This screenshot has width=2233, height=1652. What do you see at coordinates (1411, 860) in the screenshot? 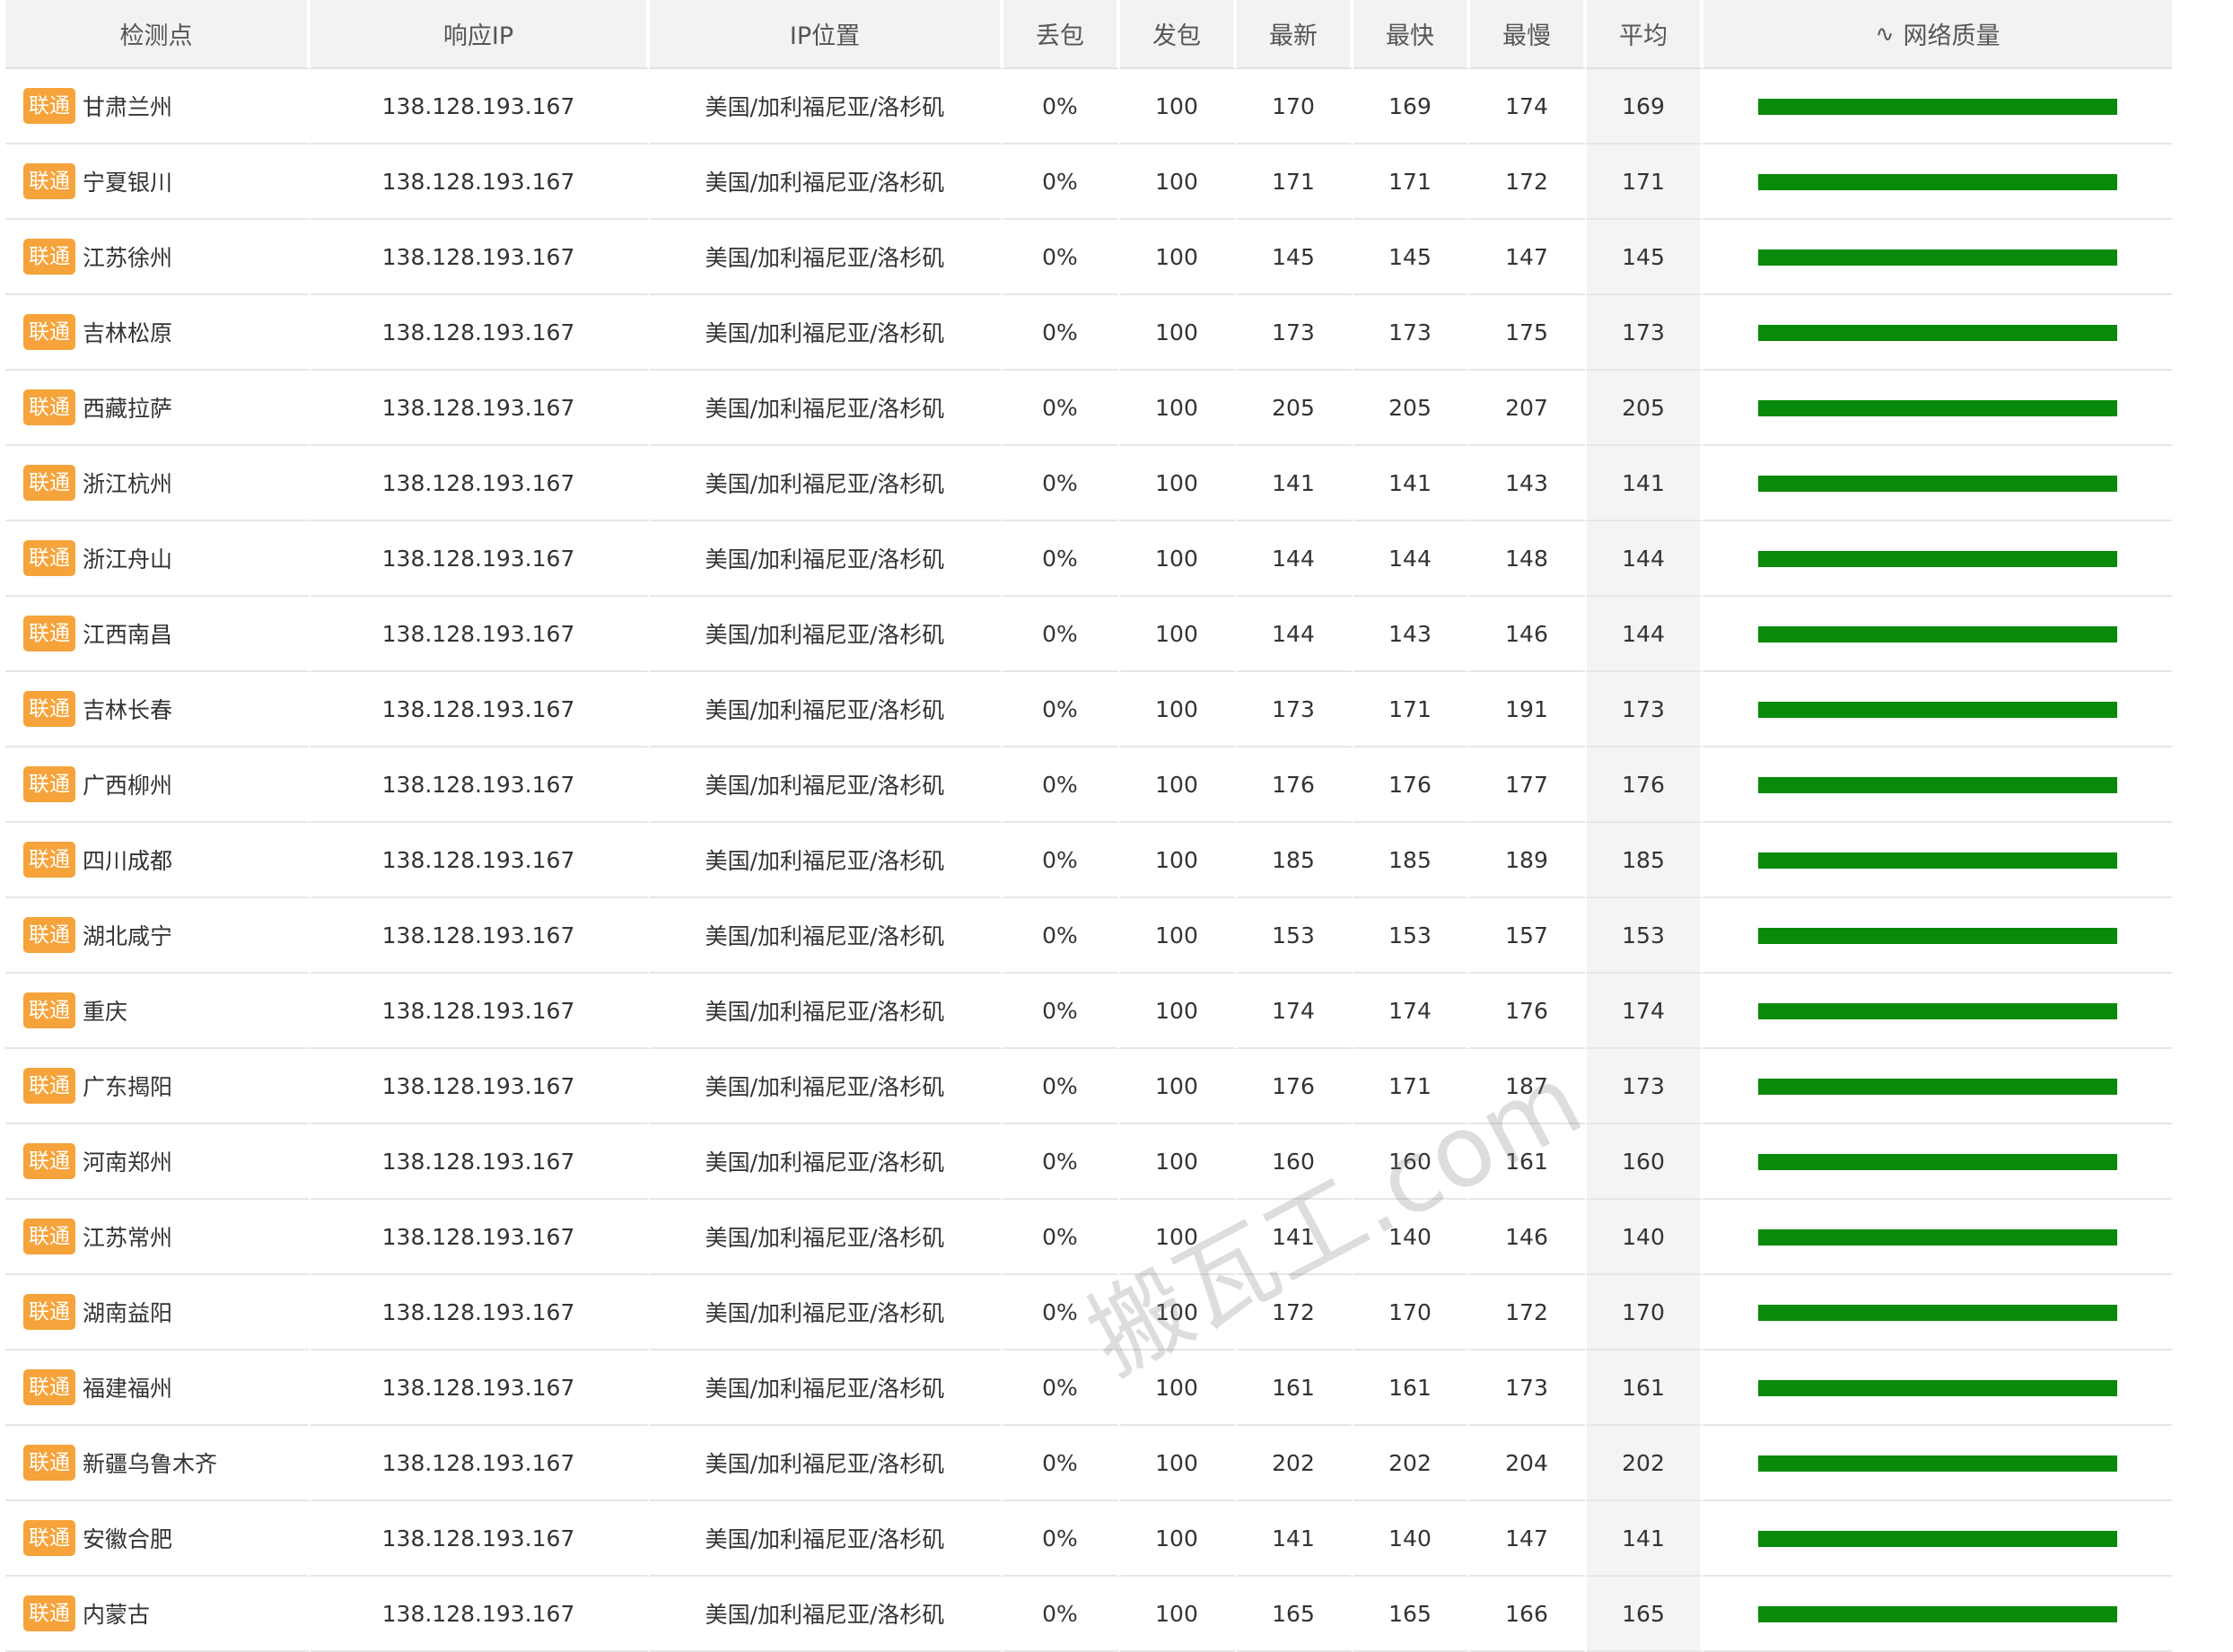
I see `latency-best: 185` at bounding box center [1411, 860].